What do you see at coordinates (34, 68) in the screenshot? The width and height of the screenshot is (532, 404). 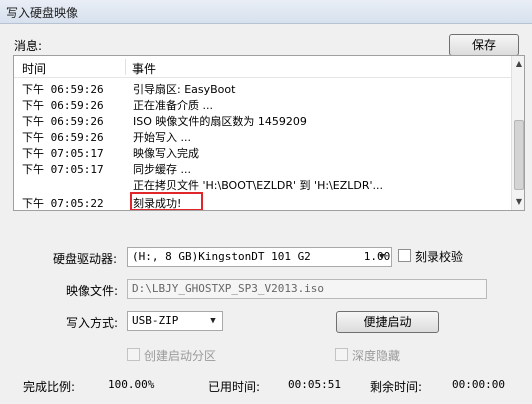 I see `column-header-time: 时间` at bounding box center [34, 68].